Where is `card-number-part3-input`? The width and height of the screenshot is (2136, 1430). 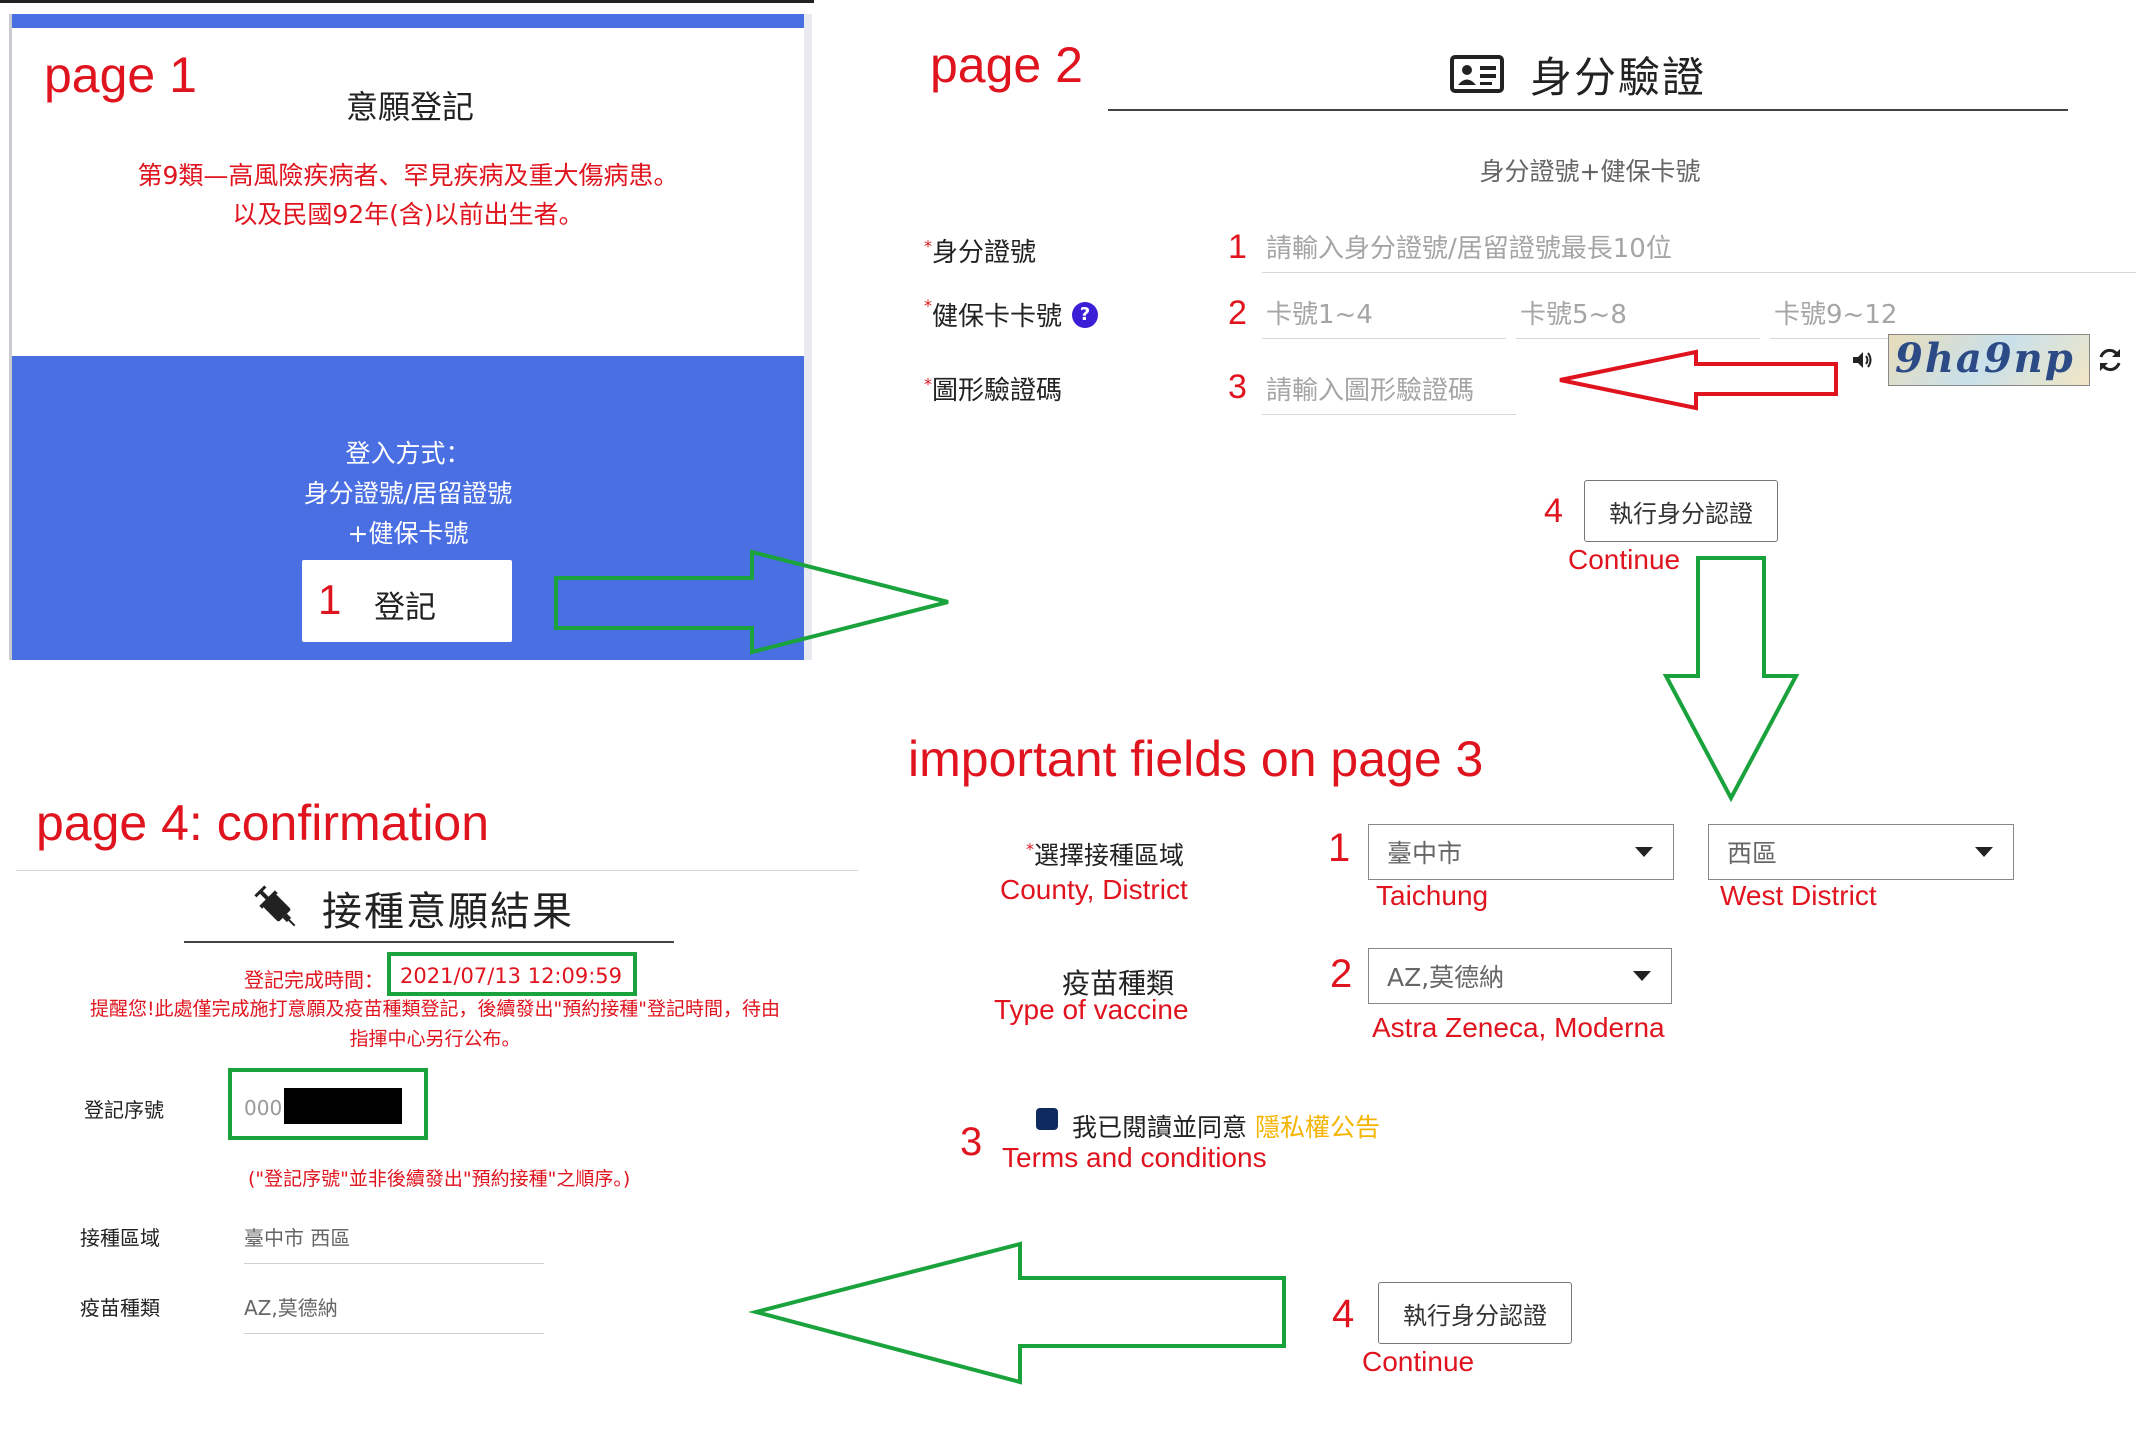
card-number-part3-input is located at coordinates (1892, 317).